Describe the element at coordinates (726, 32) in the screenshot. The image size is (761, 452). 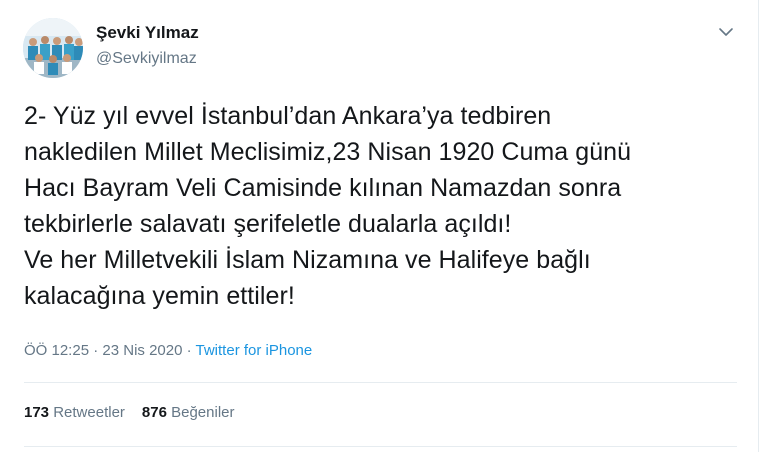
I see `chevron-down-icon` at that location.